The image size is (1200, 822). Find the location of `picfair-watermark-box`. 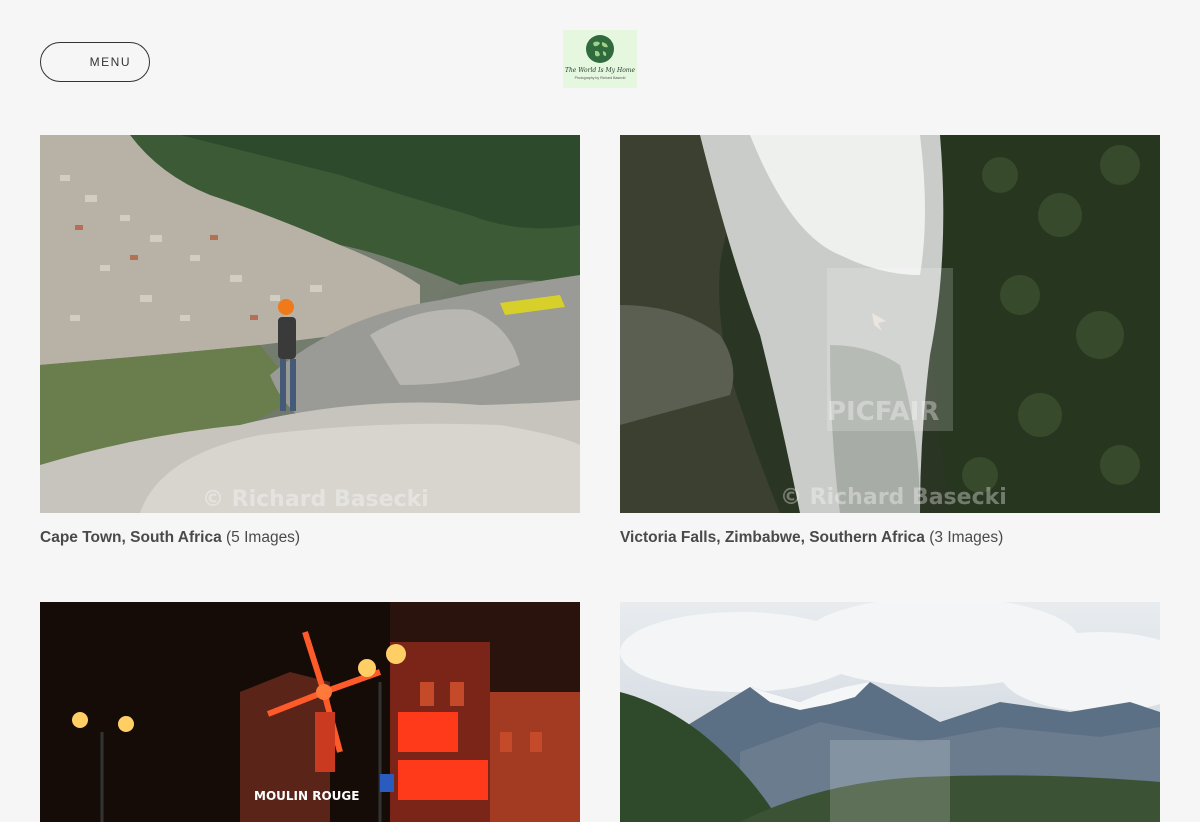

picfair-watermark-box is located at coordinates (890, 781).